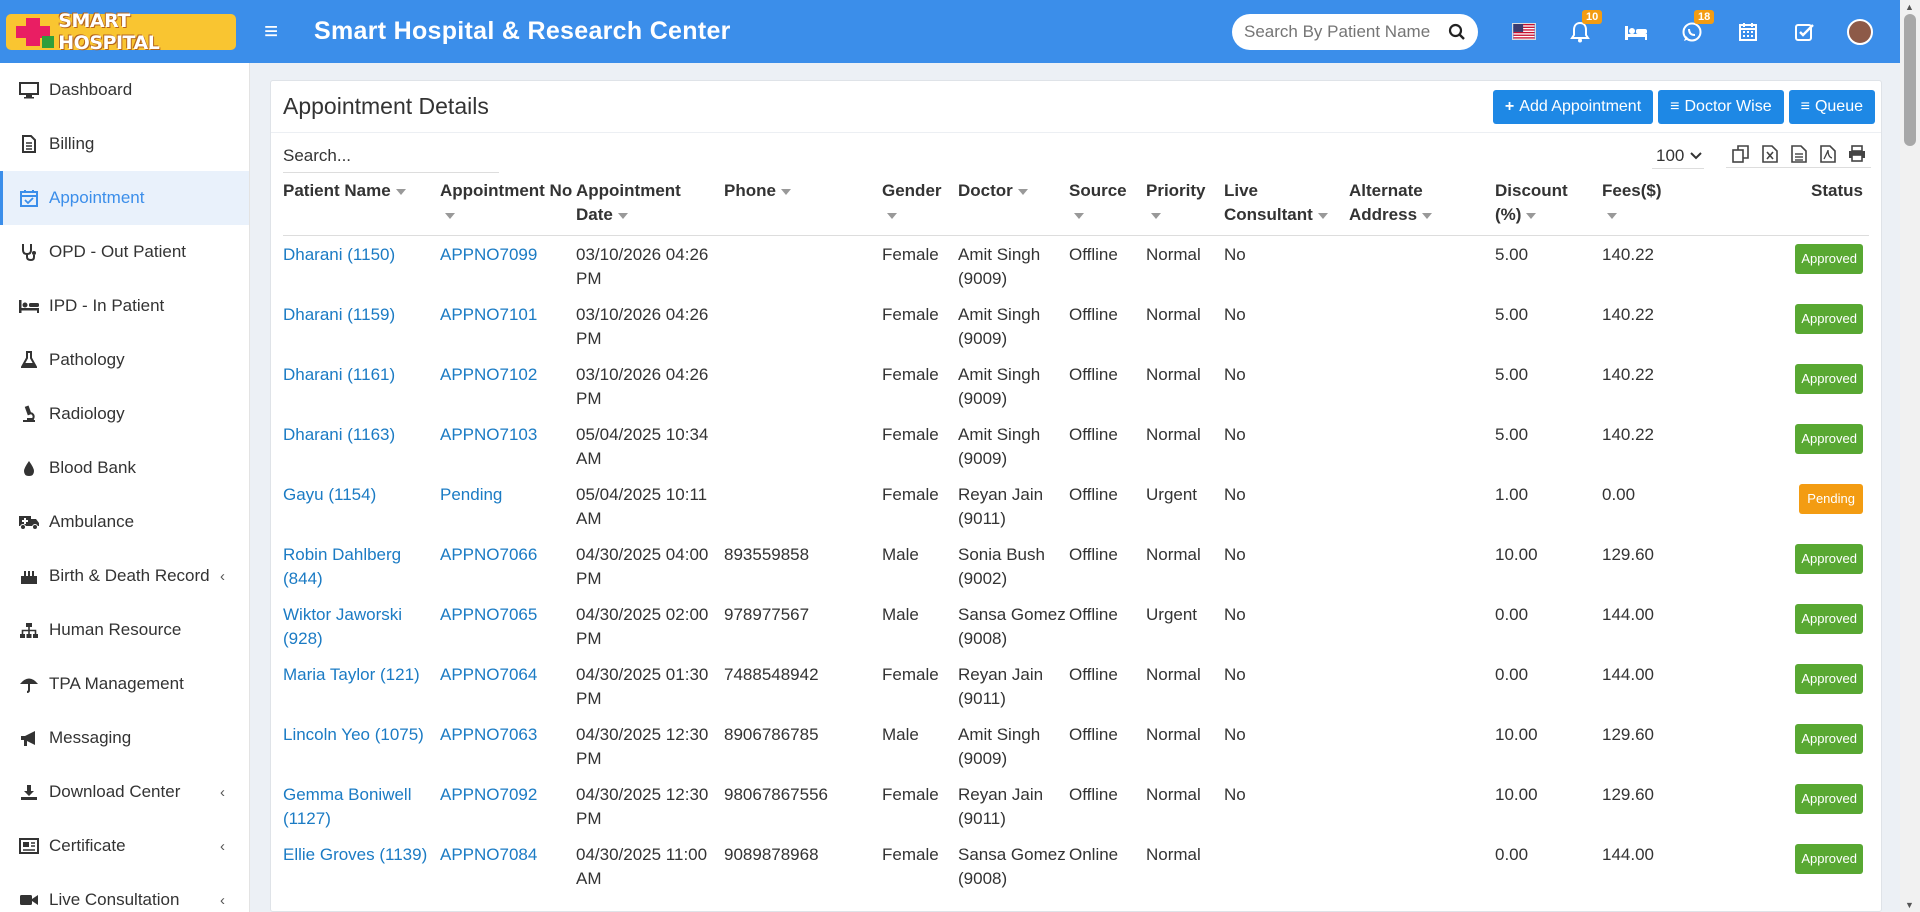 This screenshot has height=912, width=1920. Describe the element at coordinates (361, 566) in the screenshot. I see `patient-name-link: Robin Dahlberg (844)` at that location.